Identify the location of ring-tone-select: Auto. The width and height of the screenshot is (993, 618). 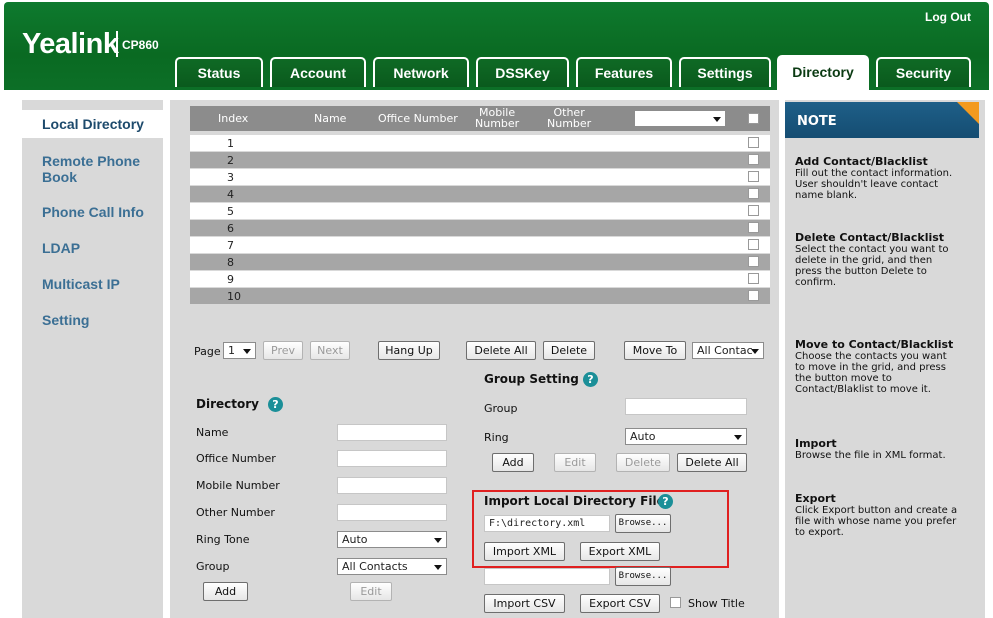
(392, 539).